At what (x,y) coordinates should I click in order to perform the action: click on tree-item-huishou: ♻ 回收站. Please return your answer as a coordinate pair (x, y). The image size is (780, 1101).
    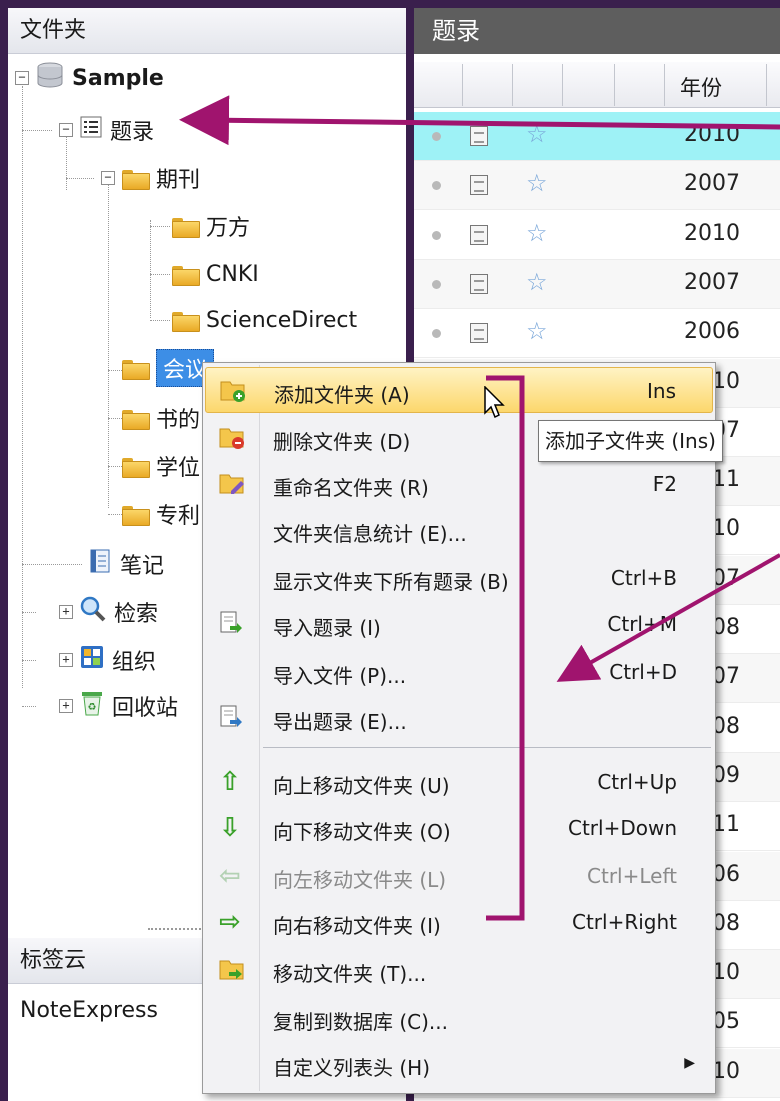
    Looking at the image, I should click on (129, 706).